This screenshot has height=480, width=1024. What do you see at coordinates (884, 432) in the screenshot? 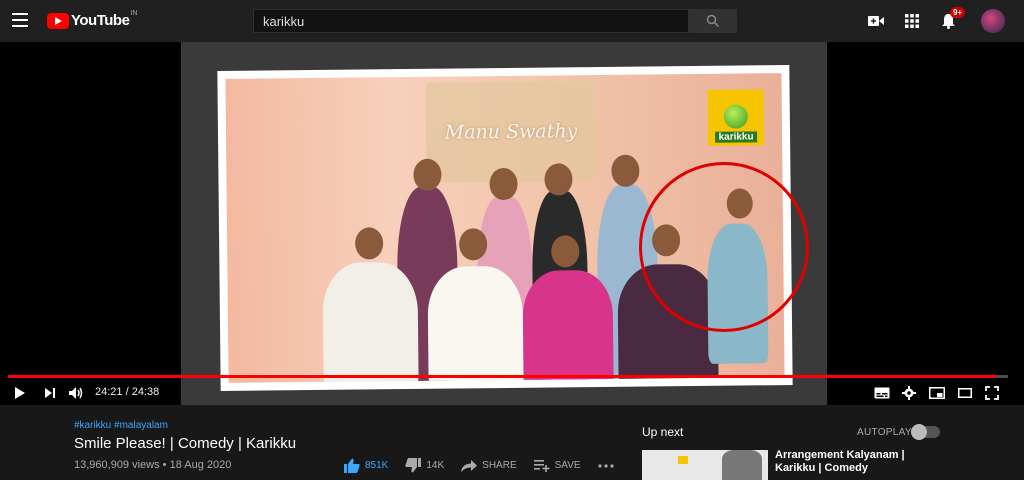
I see `autoplay-label: AUTOPLAY` at bounding box center [884, 432].